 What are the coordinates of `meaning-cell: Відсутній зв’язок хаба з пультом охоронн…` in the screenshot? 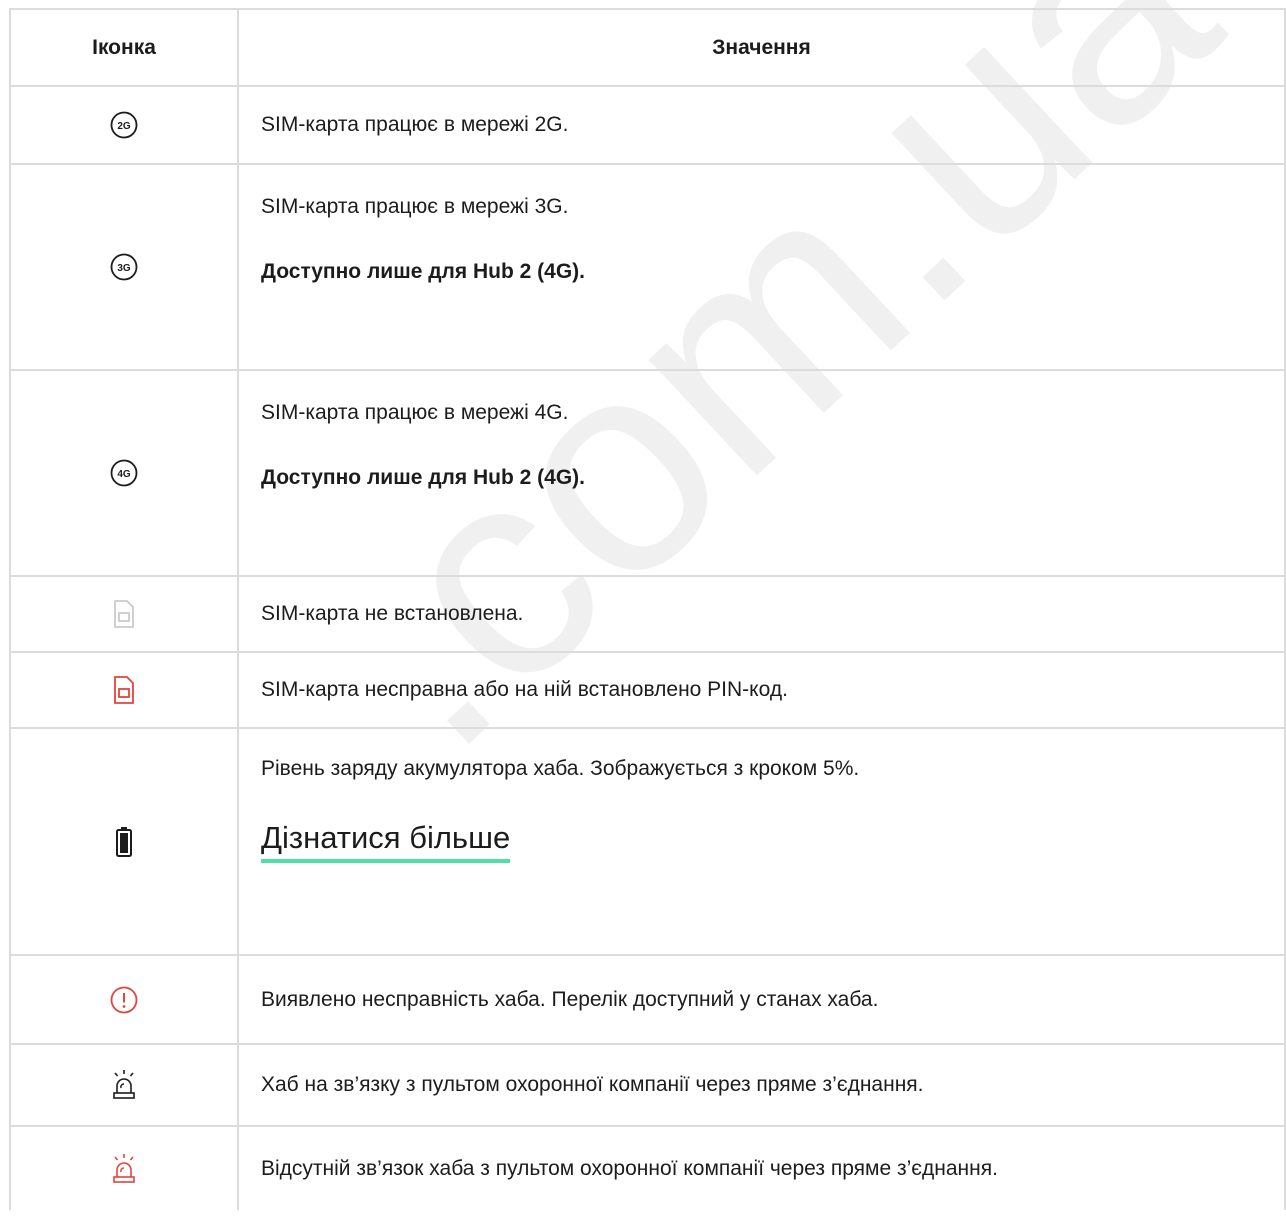 It's located at (761, 1167).